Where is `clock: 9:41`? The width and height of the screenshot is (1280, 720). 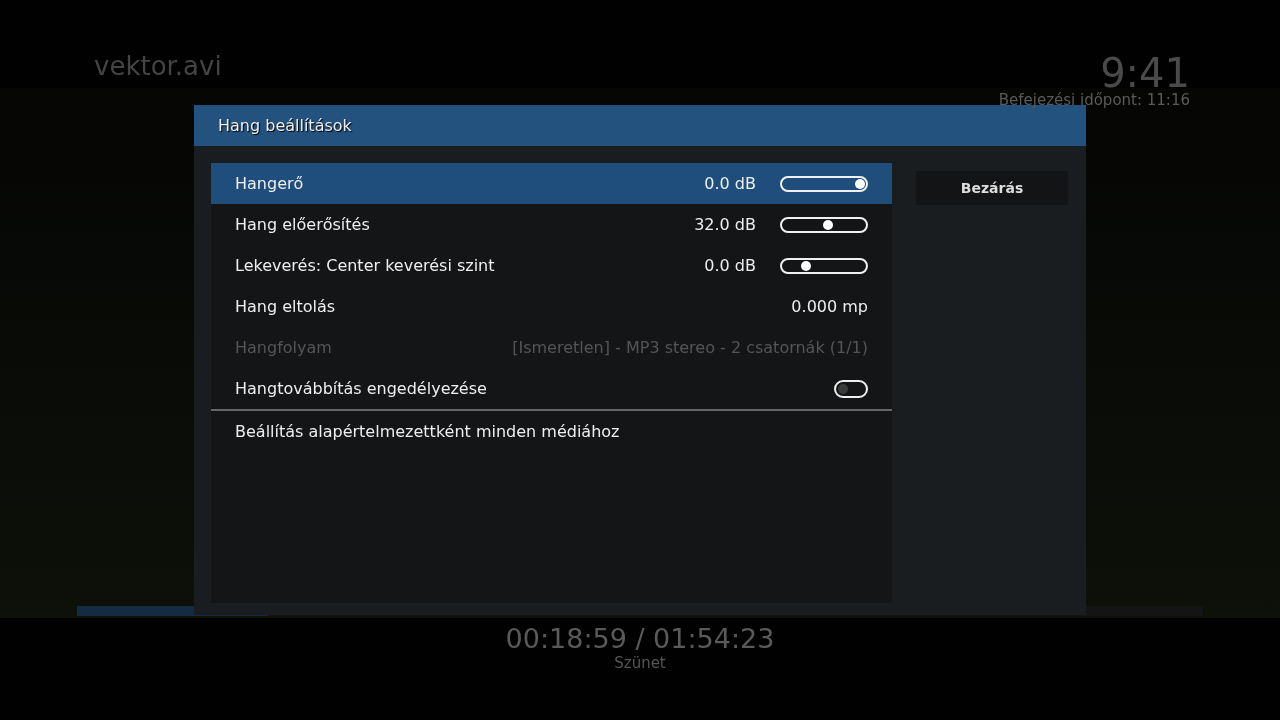
clock: 9:41 is located at coordinates (1145, 73).